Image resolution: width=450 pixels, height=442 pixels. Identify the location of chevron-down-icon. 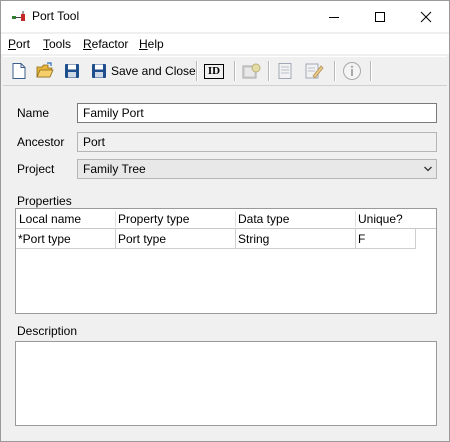
(428, 169).